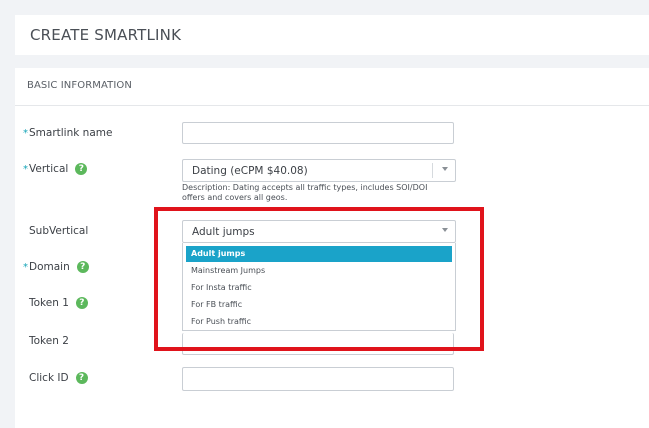 The height and width of the screenshot is (428, 649). I want to click on vertical-label: * Vertical ?, so click(55, 169).